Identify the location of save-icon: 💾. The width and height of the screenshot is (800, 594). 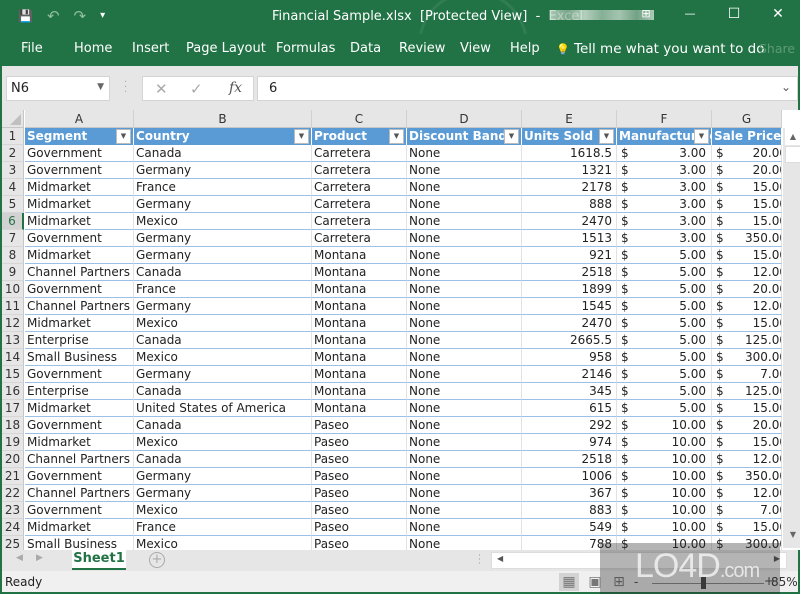
(25, 16).